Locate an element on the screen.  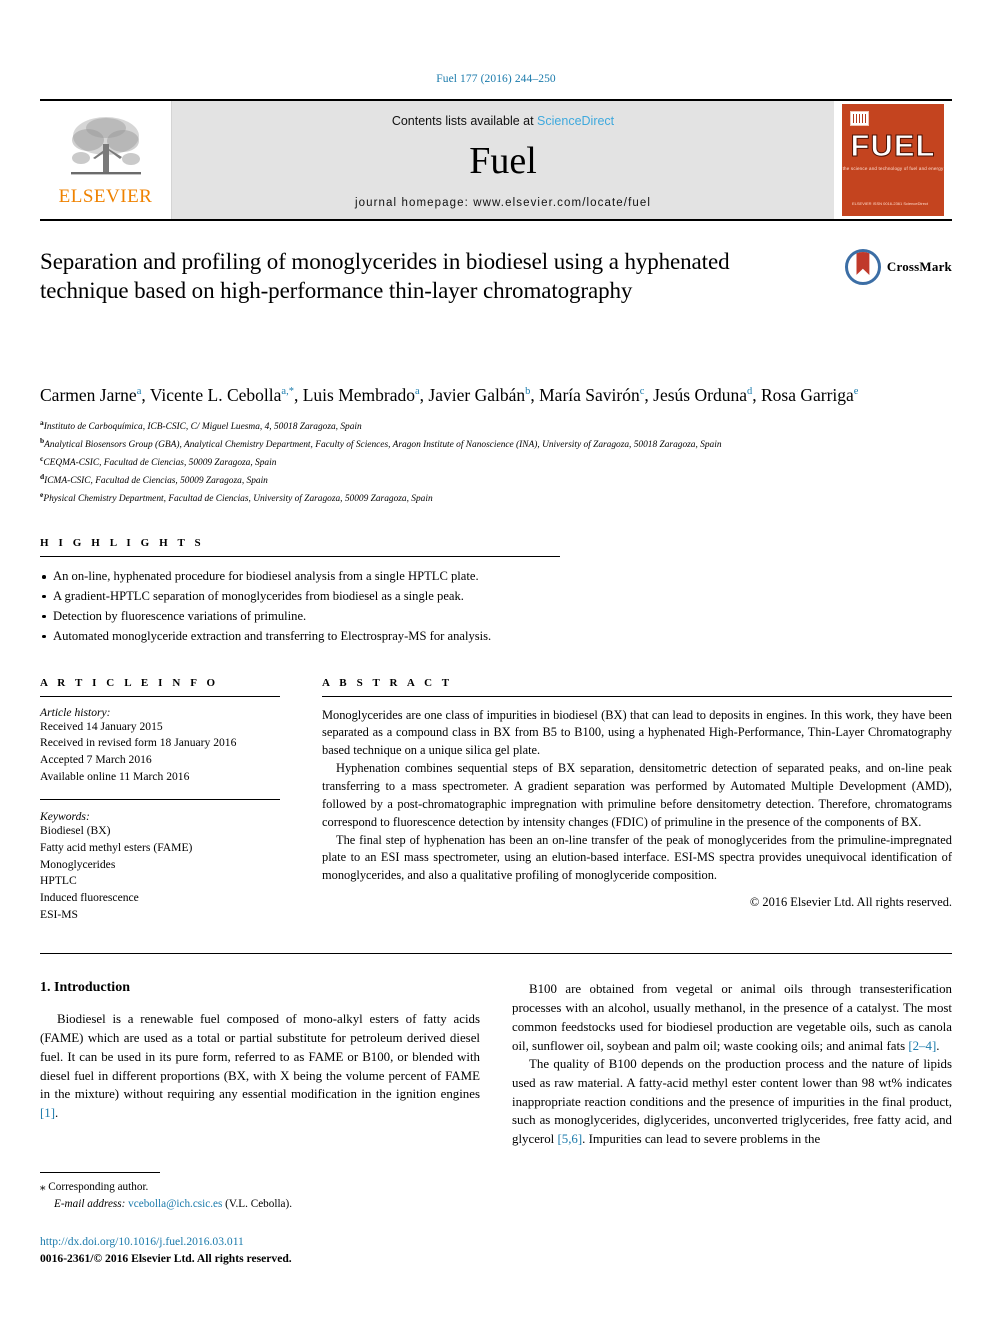
email-link: vcebolla@ich.csic.es is located at coordinates (175, 1204).